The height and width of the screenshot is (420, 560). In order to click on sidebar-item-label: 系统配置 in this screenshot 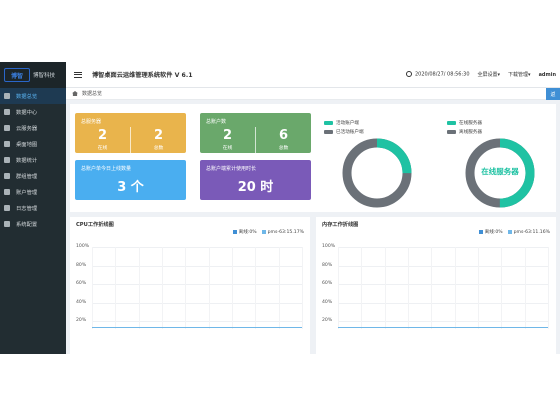, I will do `click(27, 225)`.